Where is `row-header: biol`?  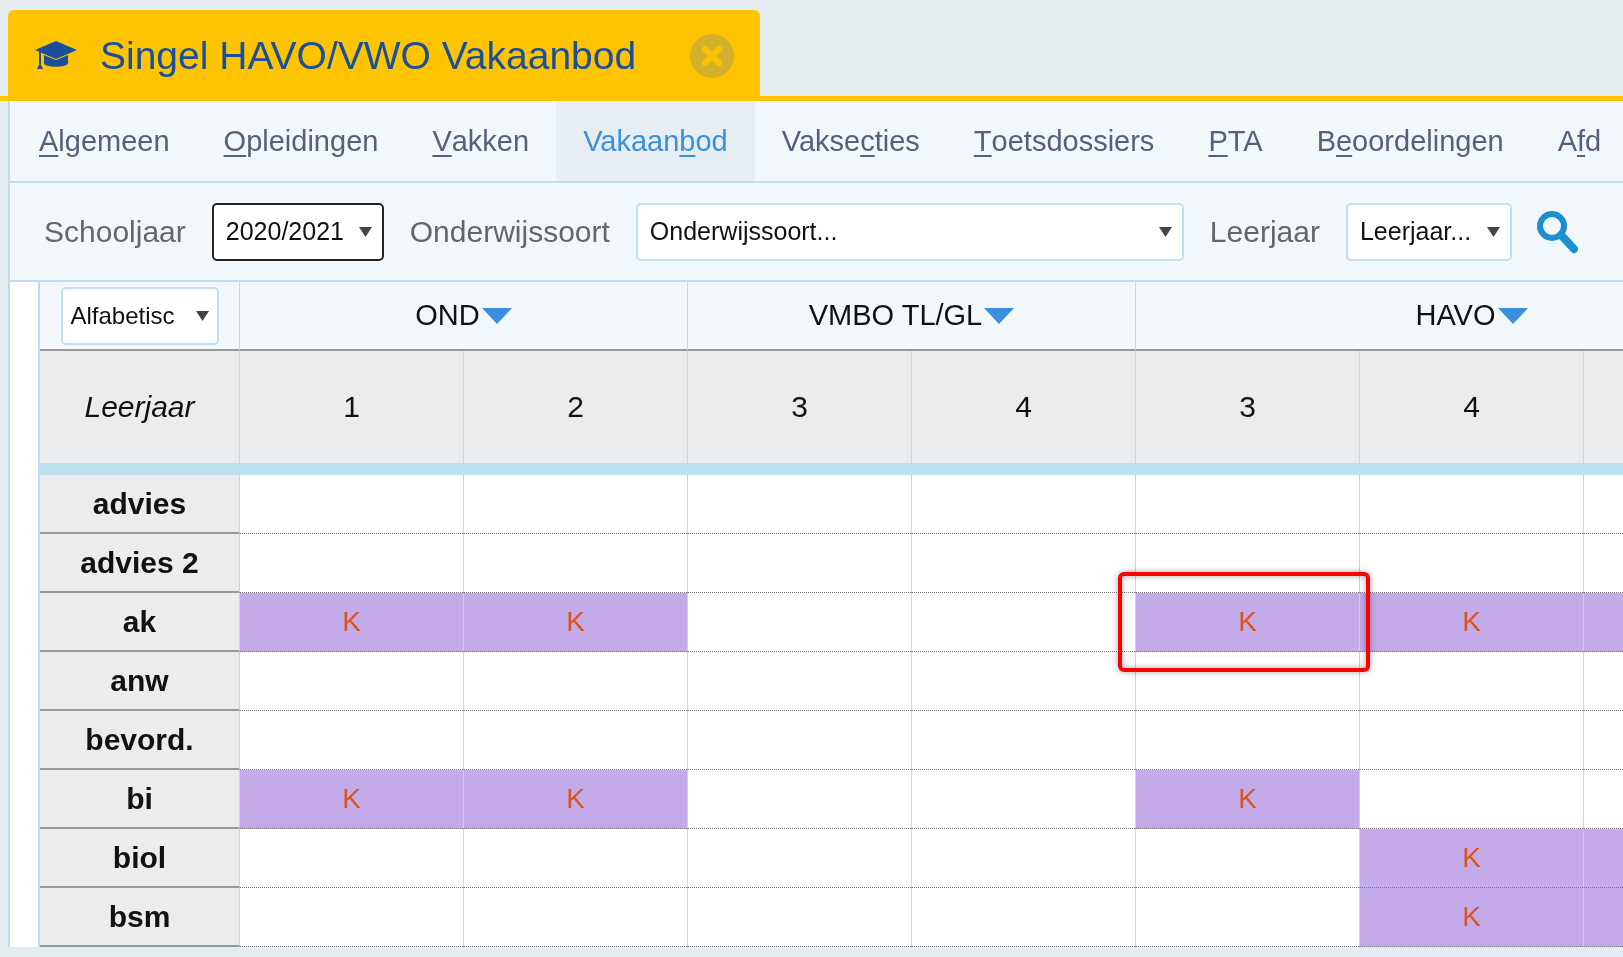 row-header: biol is located at coordinates (139, 858).